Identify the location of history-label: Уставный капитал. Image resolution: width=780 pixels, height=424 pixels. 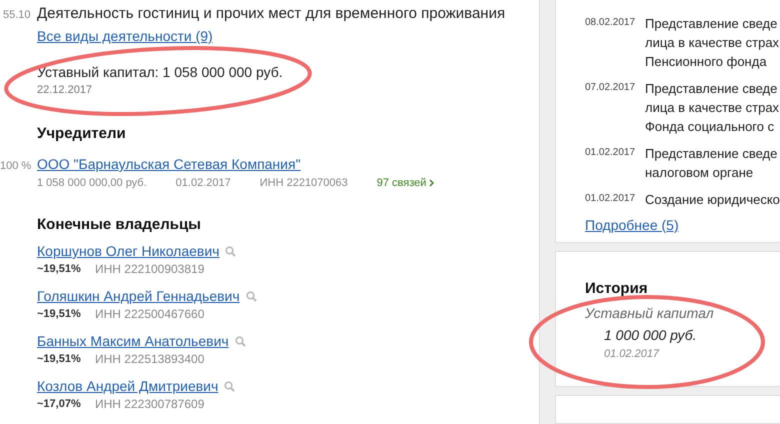
(650, 313).